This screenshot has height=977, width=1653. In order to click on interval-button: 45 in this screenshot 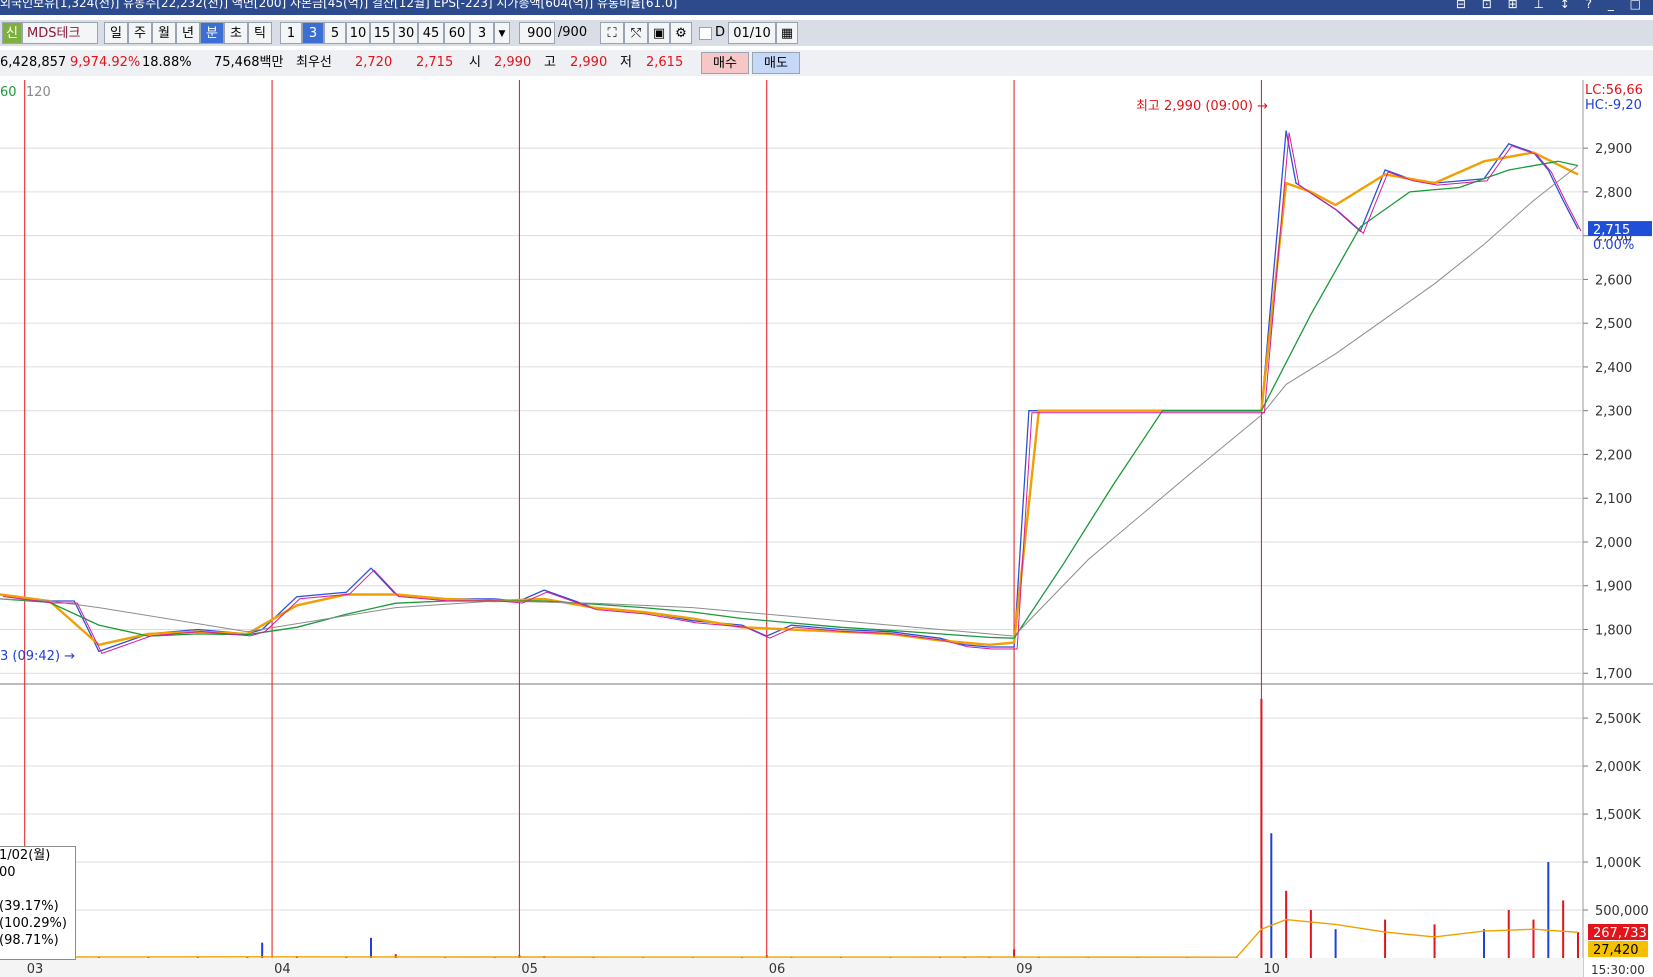, I will do `click(431, 33)`.